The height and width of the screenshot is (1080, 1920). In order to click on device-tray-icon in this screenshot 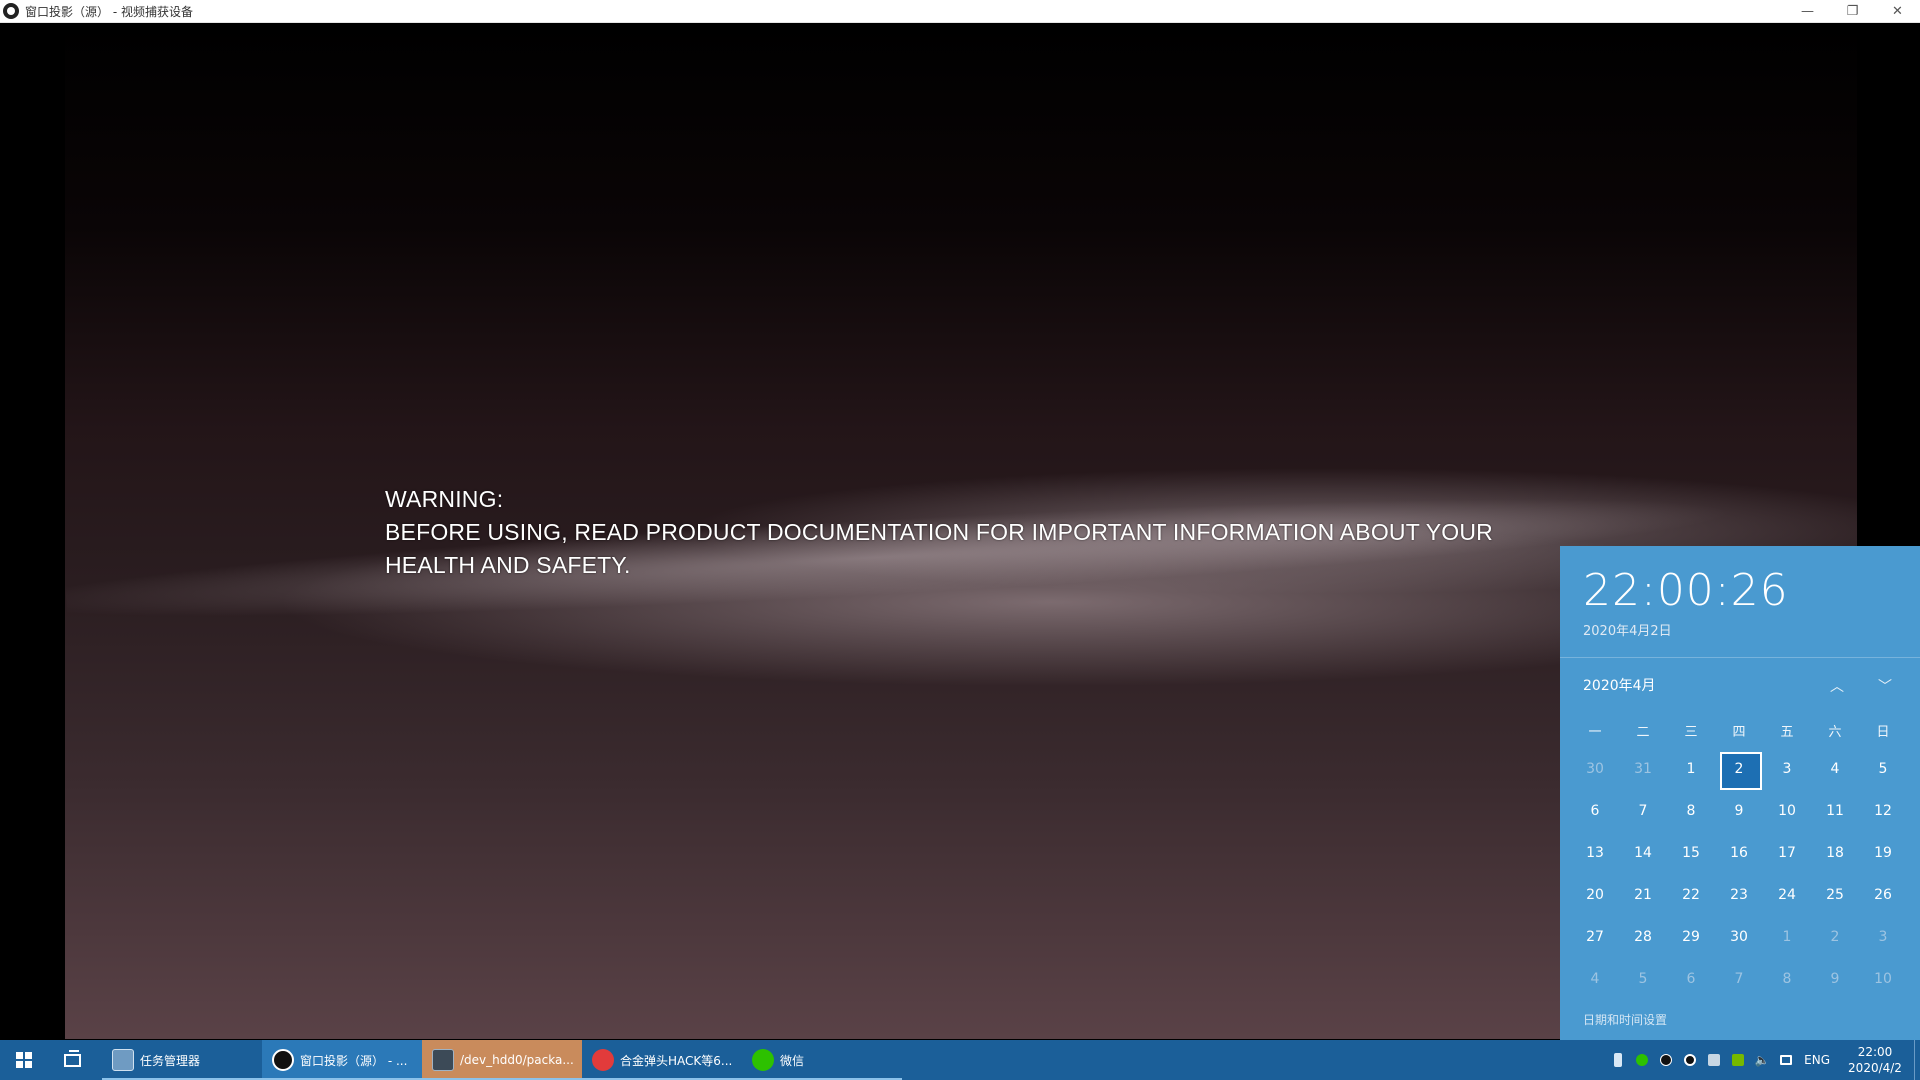, I will do `click(1714, 1060)`.